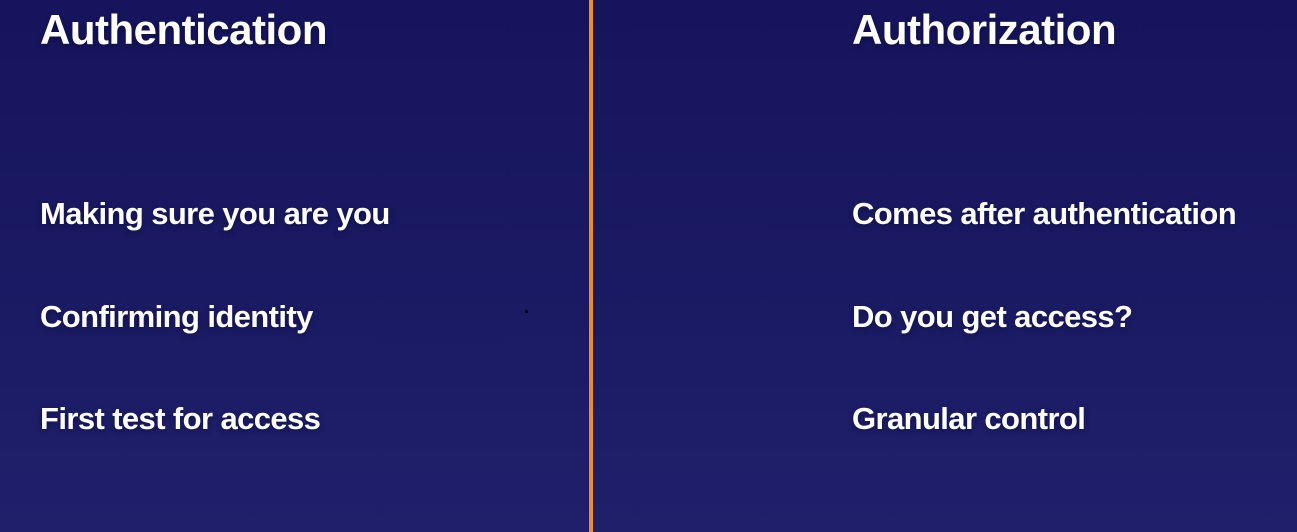 The width and height of the screenshot is (1297, 532). Describe the element at coordinates (969, 418) in the screenshot. I see `authorization-point: Granular control` at that location.